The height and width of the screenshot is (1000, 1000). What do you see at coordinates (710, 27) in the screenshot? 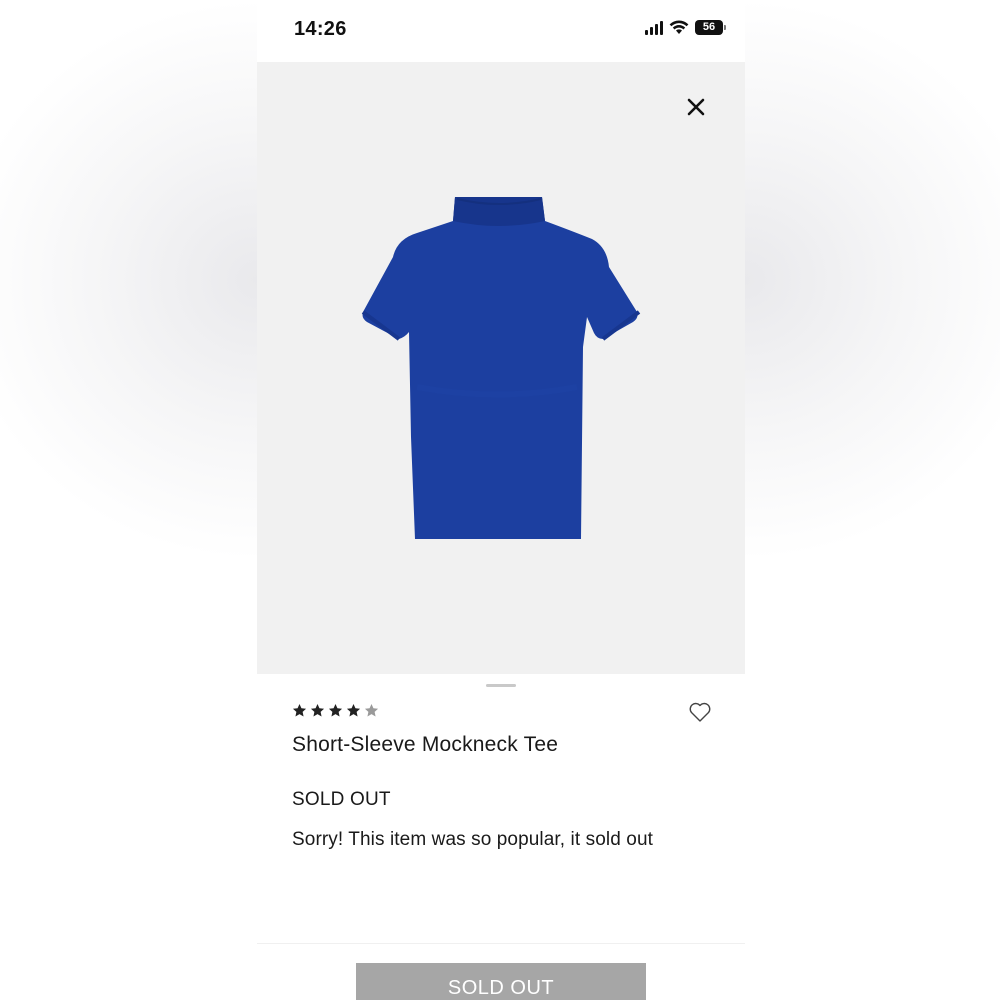
I see `battery-indicator: 56` at bounding box center [710, 27].